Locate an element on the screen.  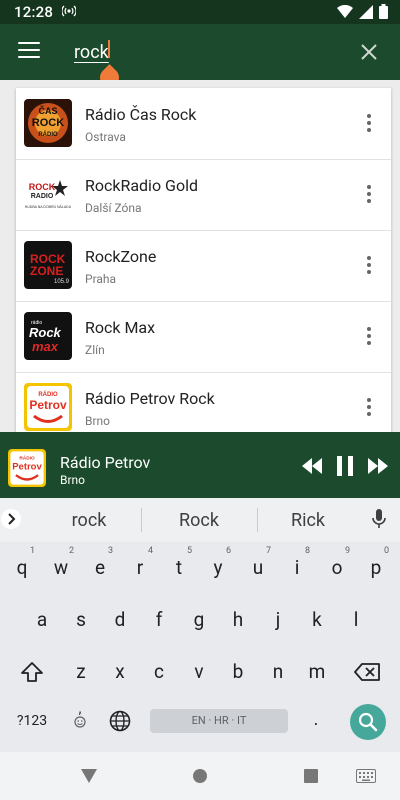
key-hint: 2 is located at coordinates (71, 551).